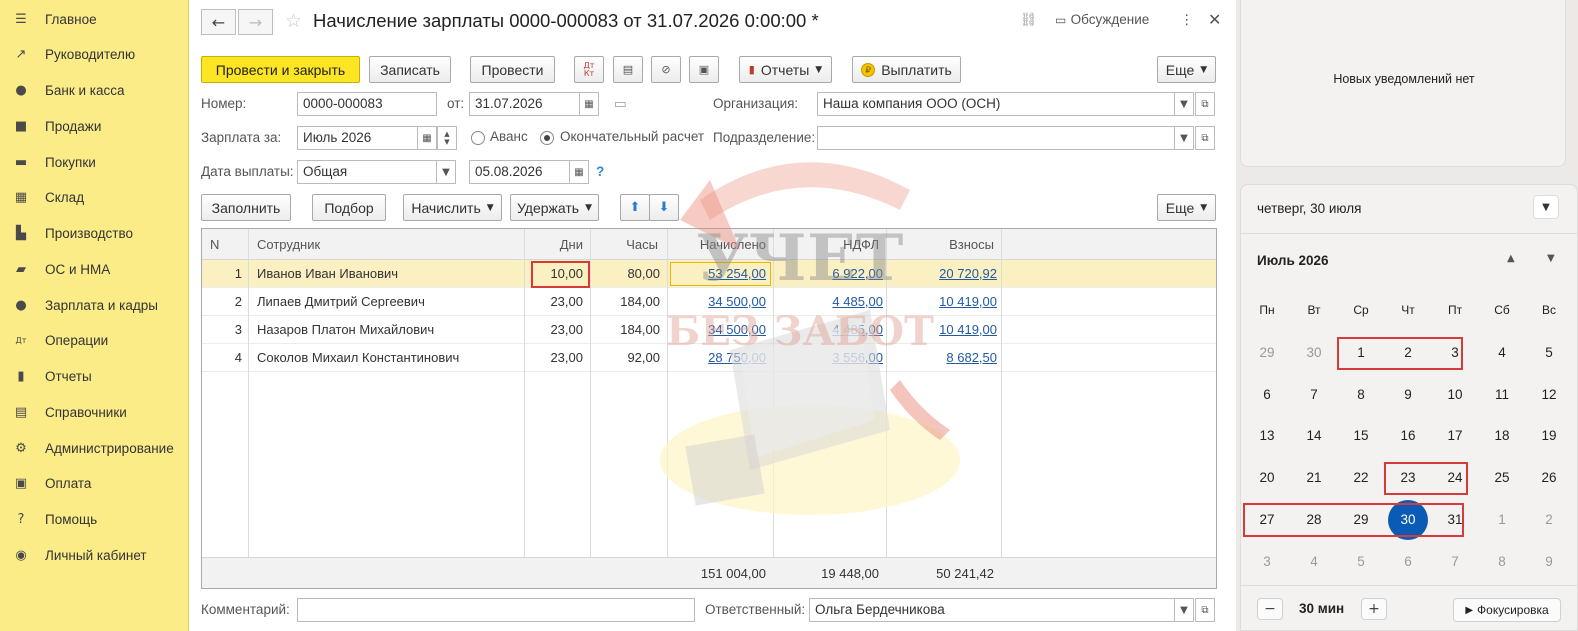  I want to click on month-up-icon: ▲, so click(1511, 258).